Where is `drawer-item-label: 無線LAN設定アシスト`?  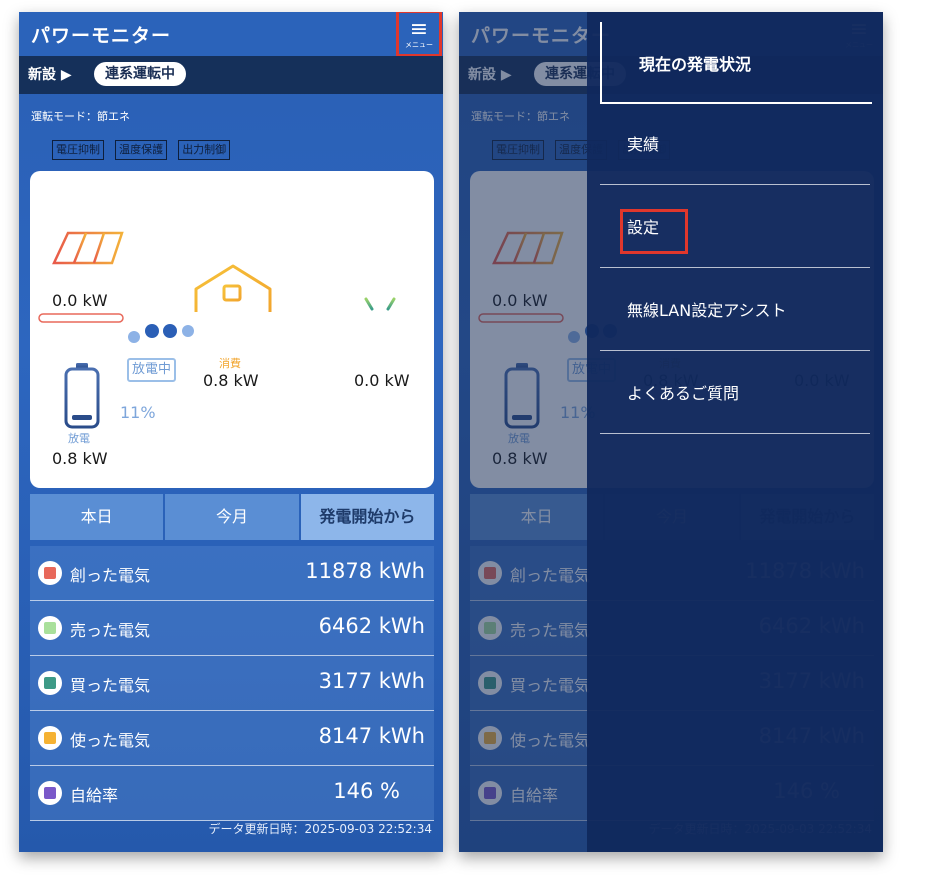
drawer-item-label: 無線LAN設定アシスト is located at coordinates (707, 310).